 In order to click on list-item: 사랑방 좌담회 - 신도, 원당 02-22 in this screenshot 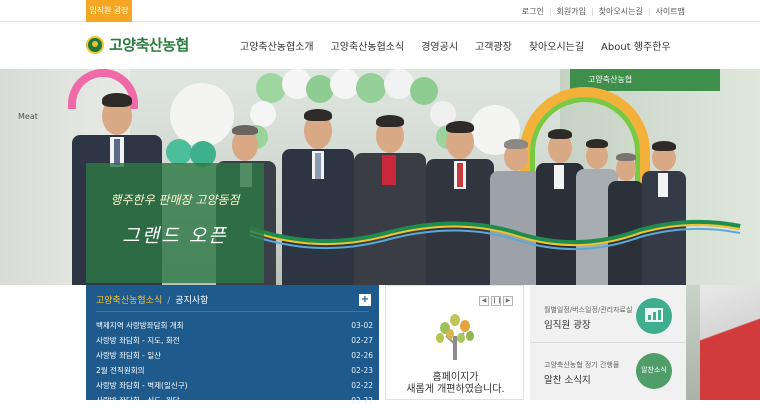, I will do `click(234, 400)`.